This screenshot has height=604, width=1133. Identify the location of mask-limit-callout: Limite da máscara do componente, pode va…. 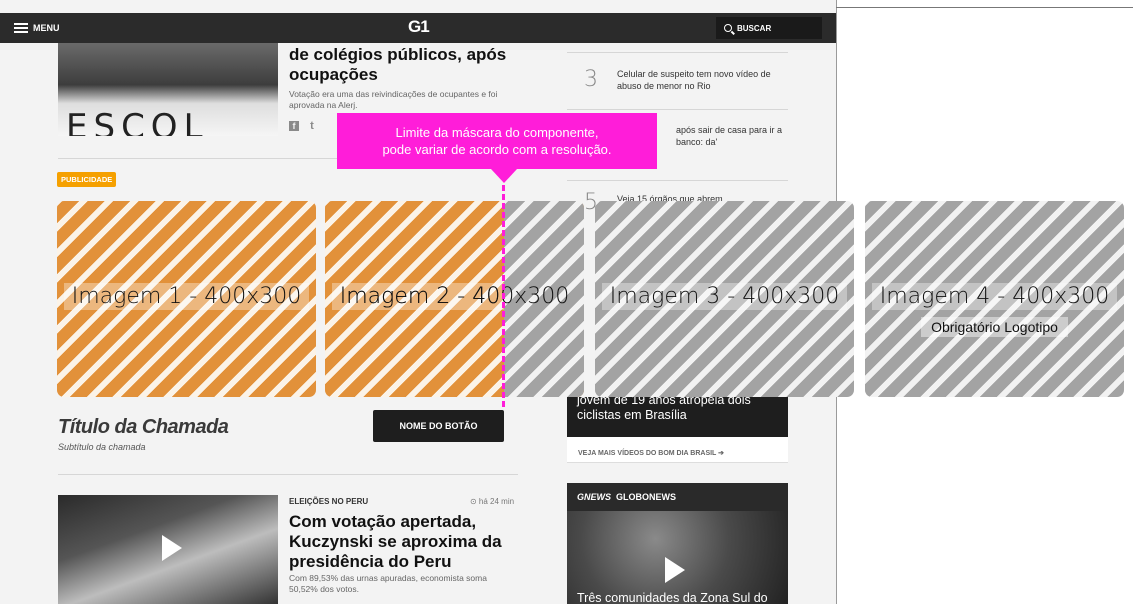
(497, 141).